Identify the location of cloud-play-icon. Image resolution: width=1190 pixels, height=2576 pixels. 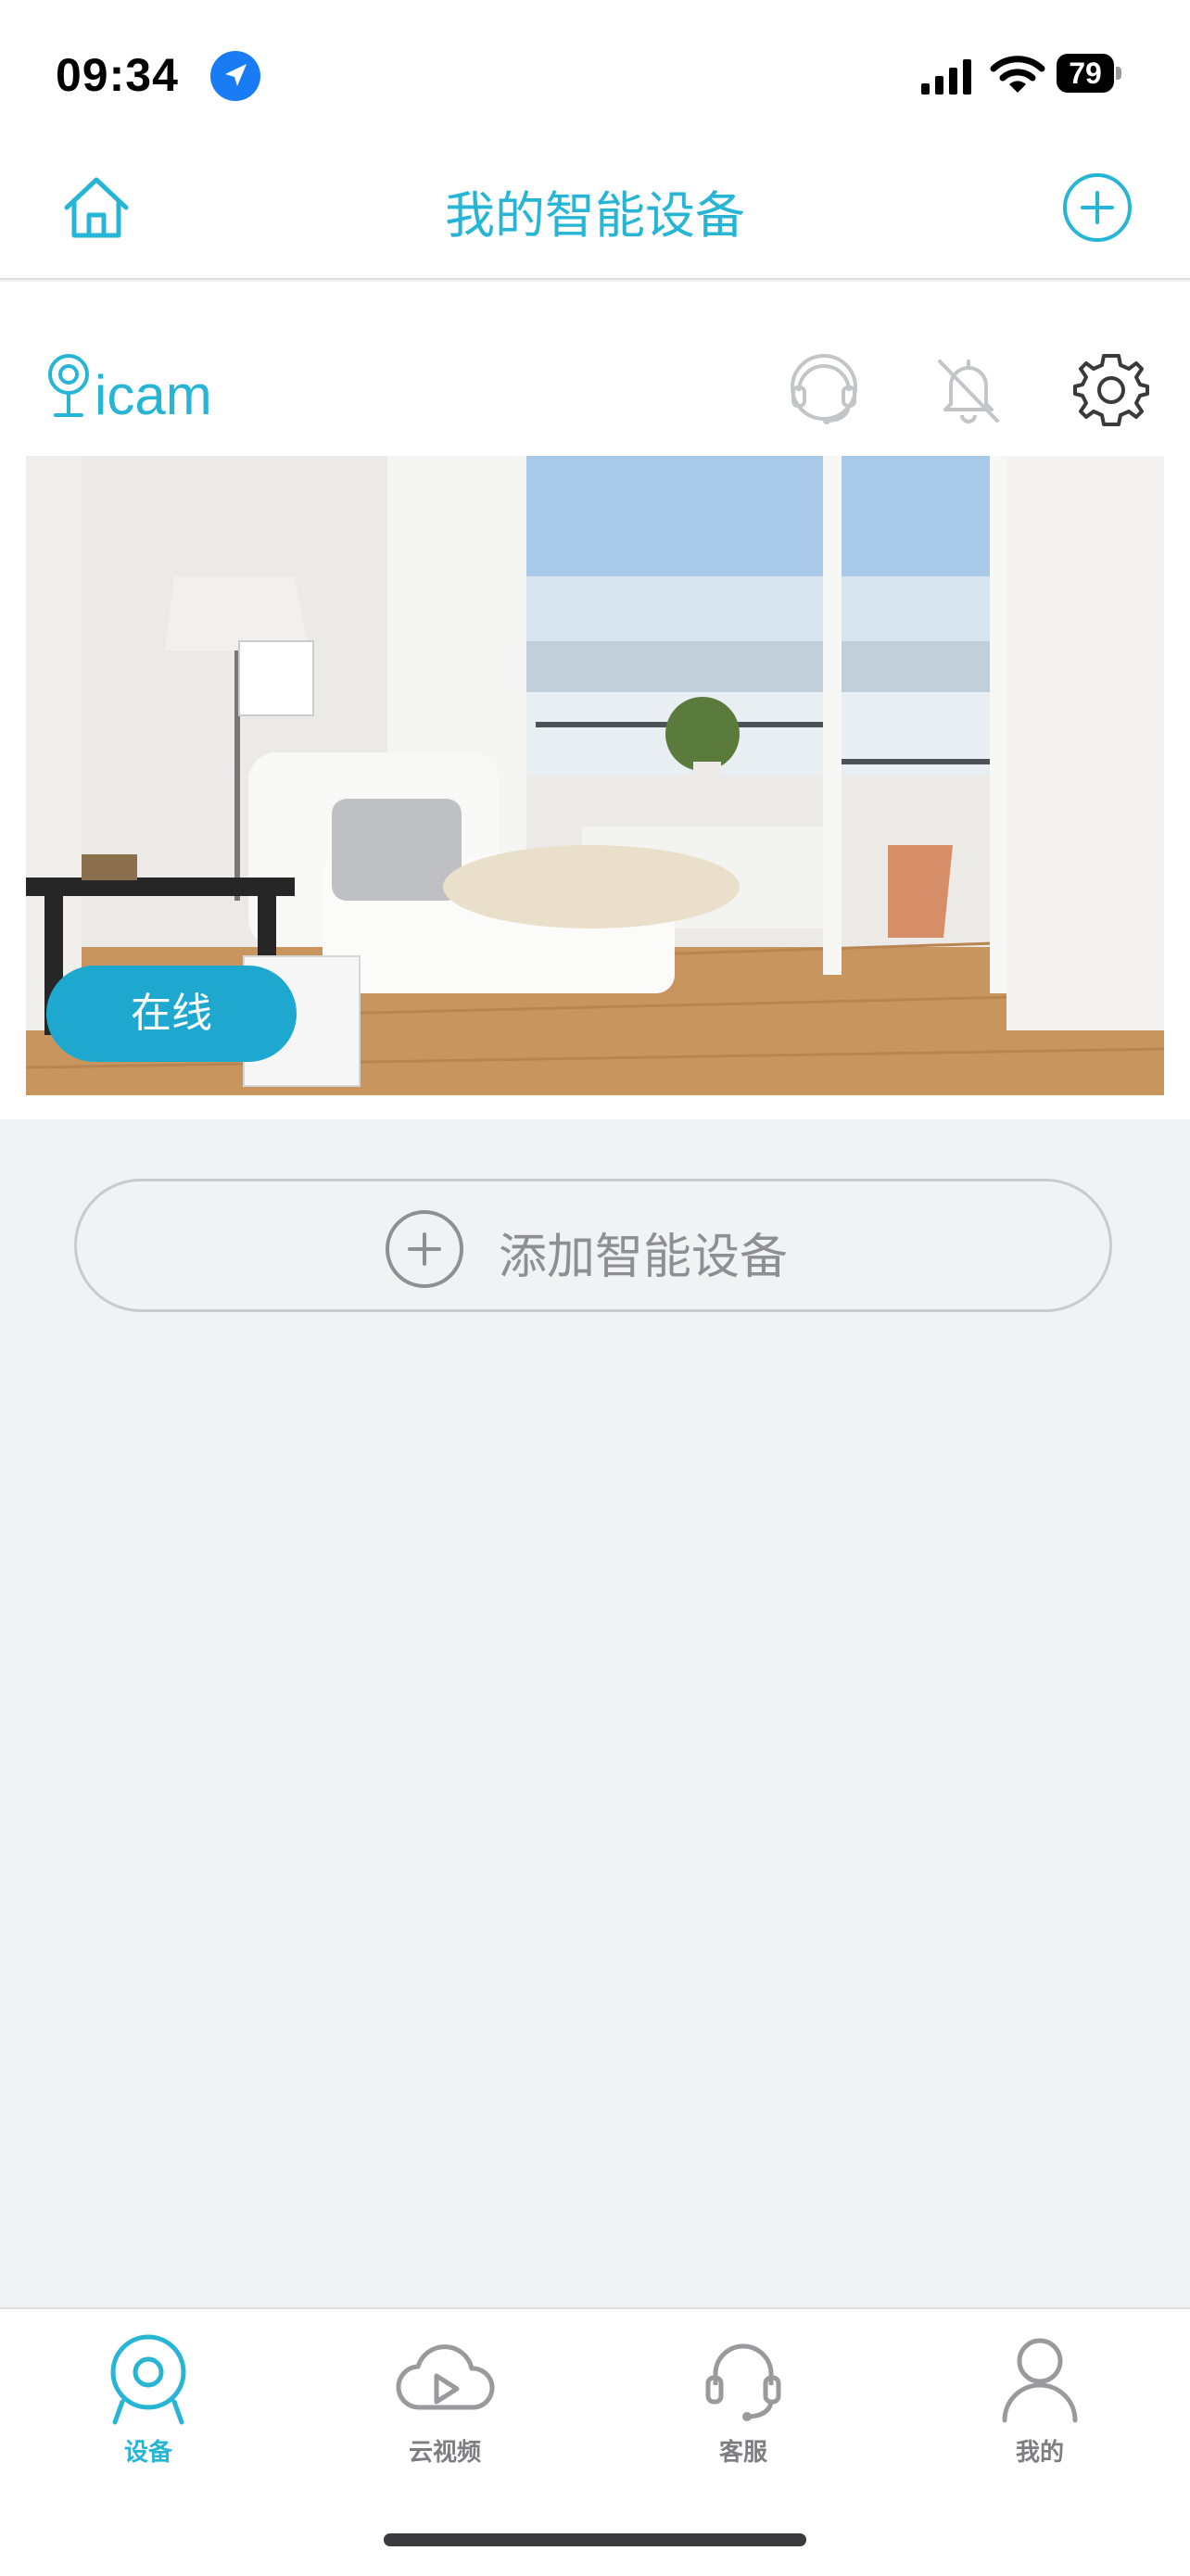
(445, 2377).